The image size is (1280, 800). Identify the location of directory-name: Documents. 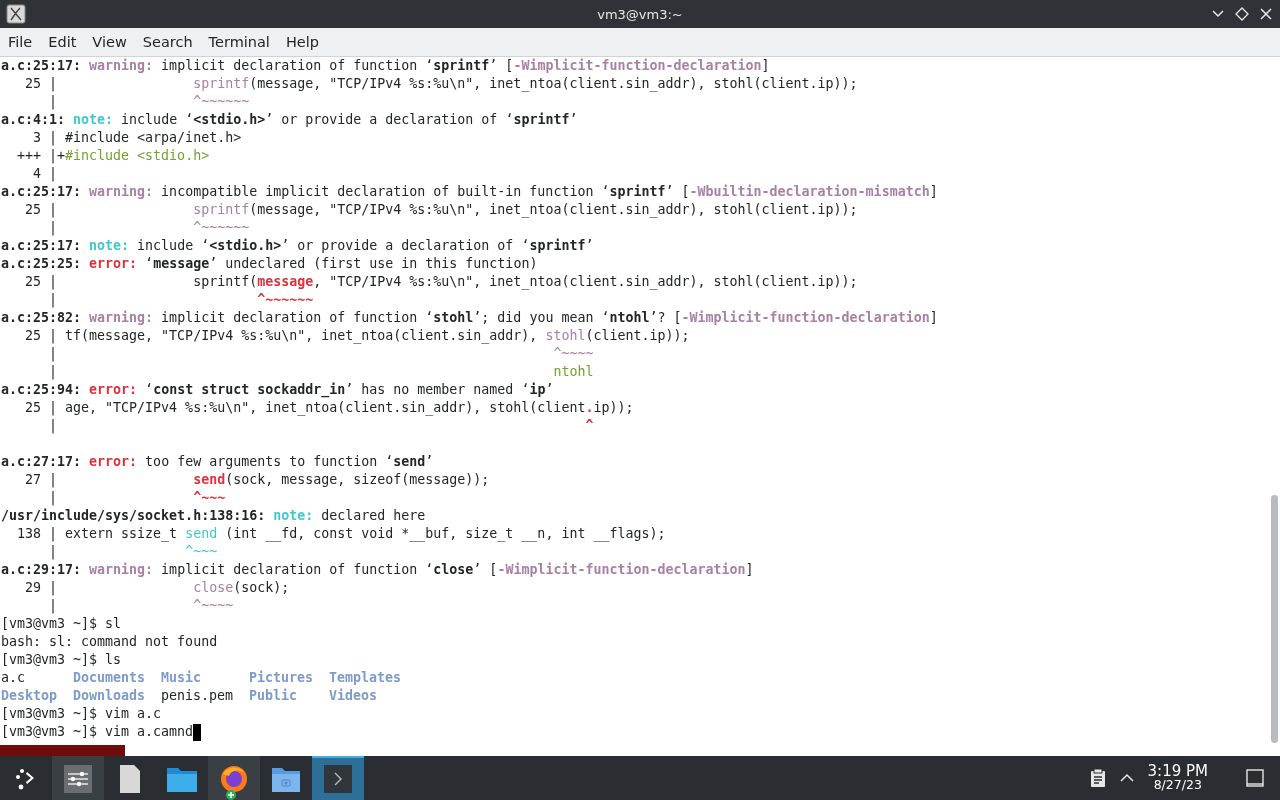
(109, 678).